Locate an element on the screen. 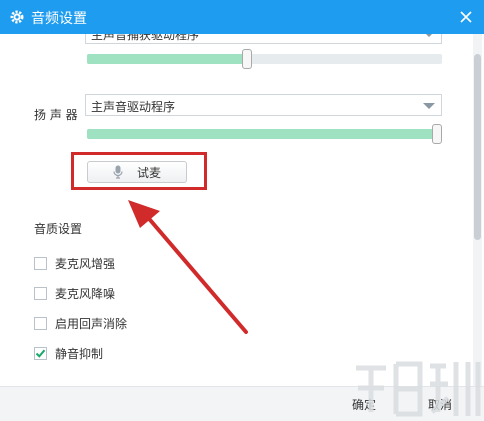 The height and width of the screenshot is (421, 484). echo-cancel-label: 启用回声消除 is located at coordinates (91, 323).